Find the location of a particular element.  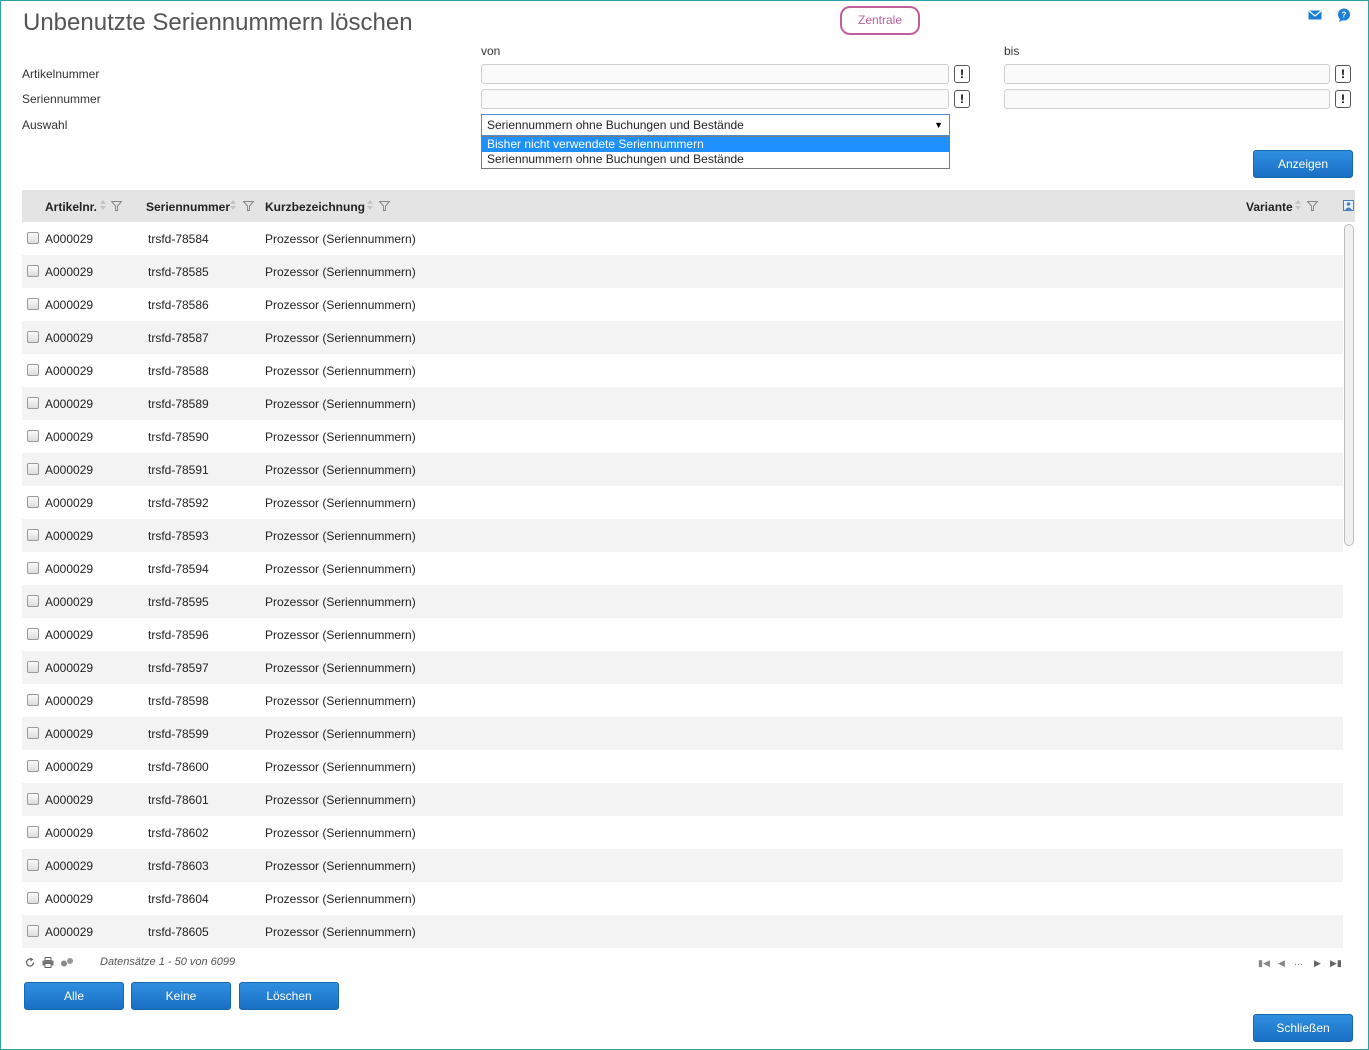

column-header-serial: Seriennummer is located at coordinates (188, 207).